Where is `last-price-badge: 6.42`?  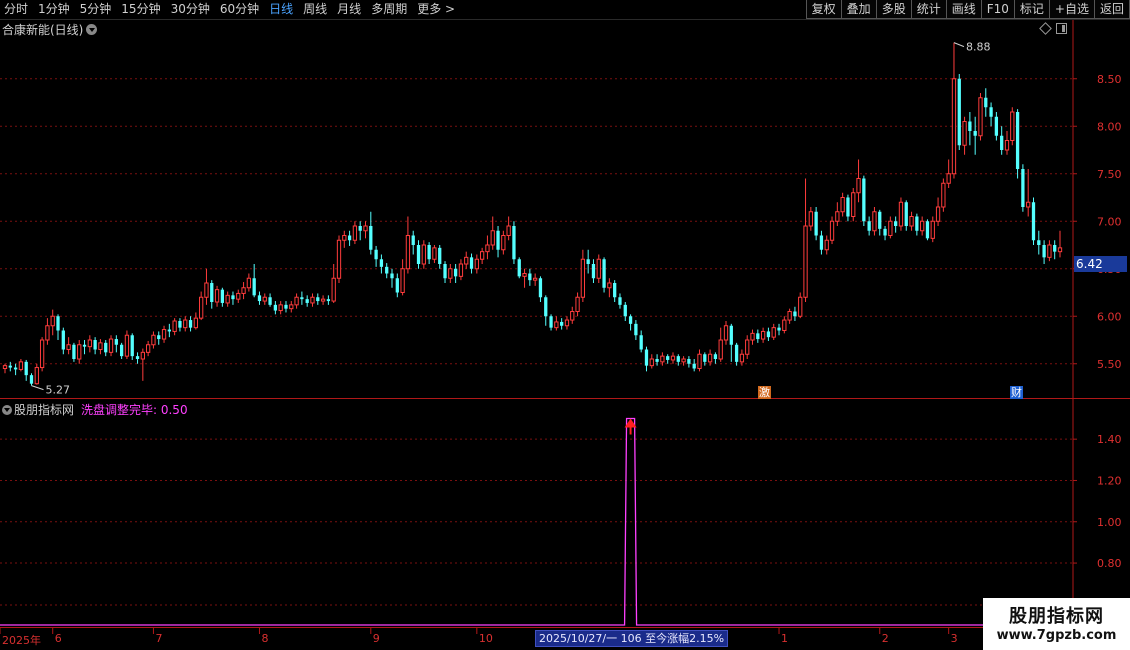
last-price-badge: 6.42 is located at coordinates (1100, 264).